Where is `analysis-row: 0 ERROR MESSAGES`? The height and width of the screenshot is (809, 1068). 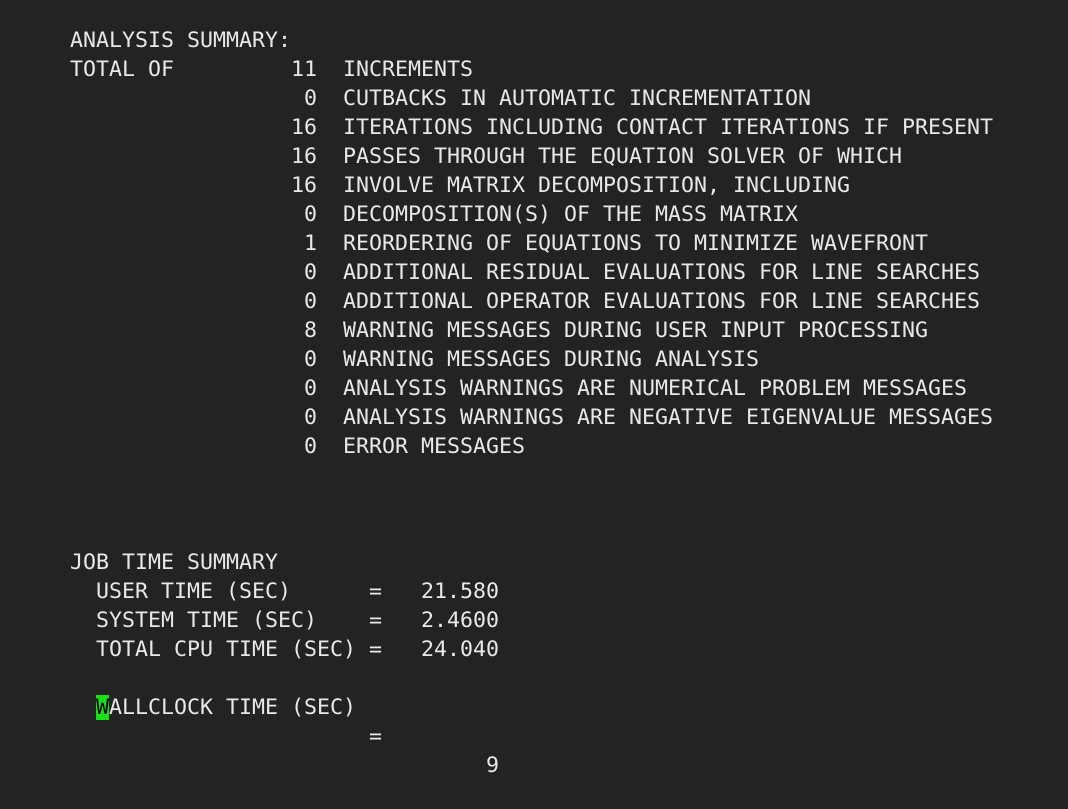 analysis-row: 0 ERROR MESSAGES is located at coordinates (569, 446).